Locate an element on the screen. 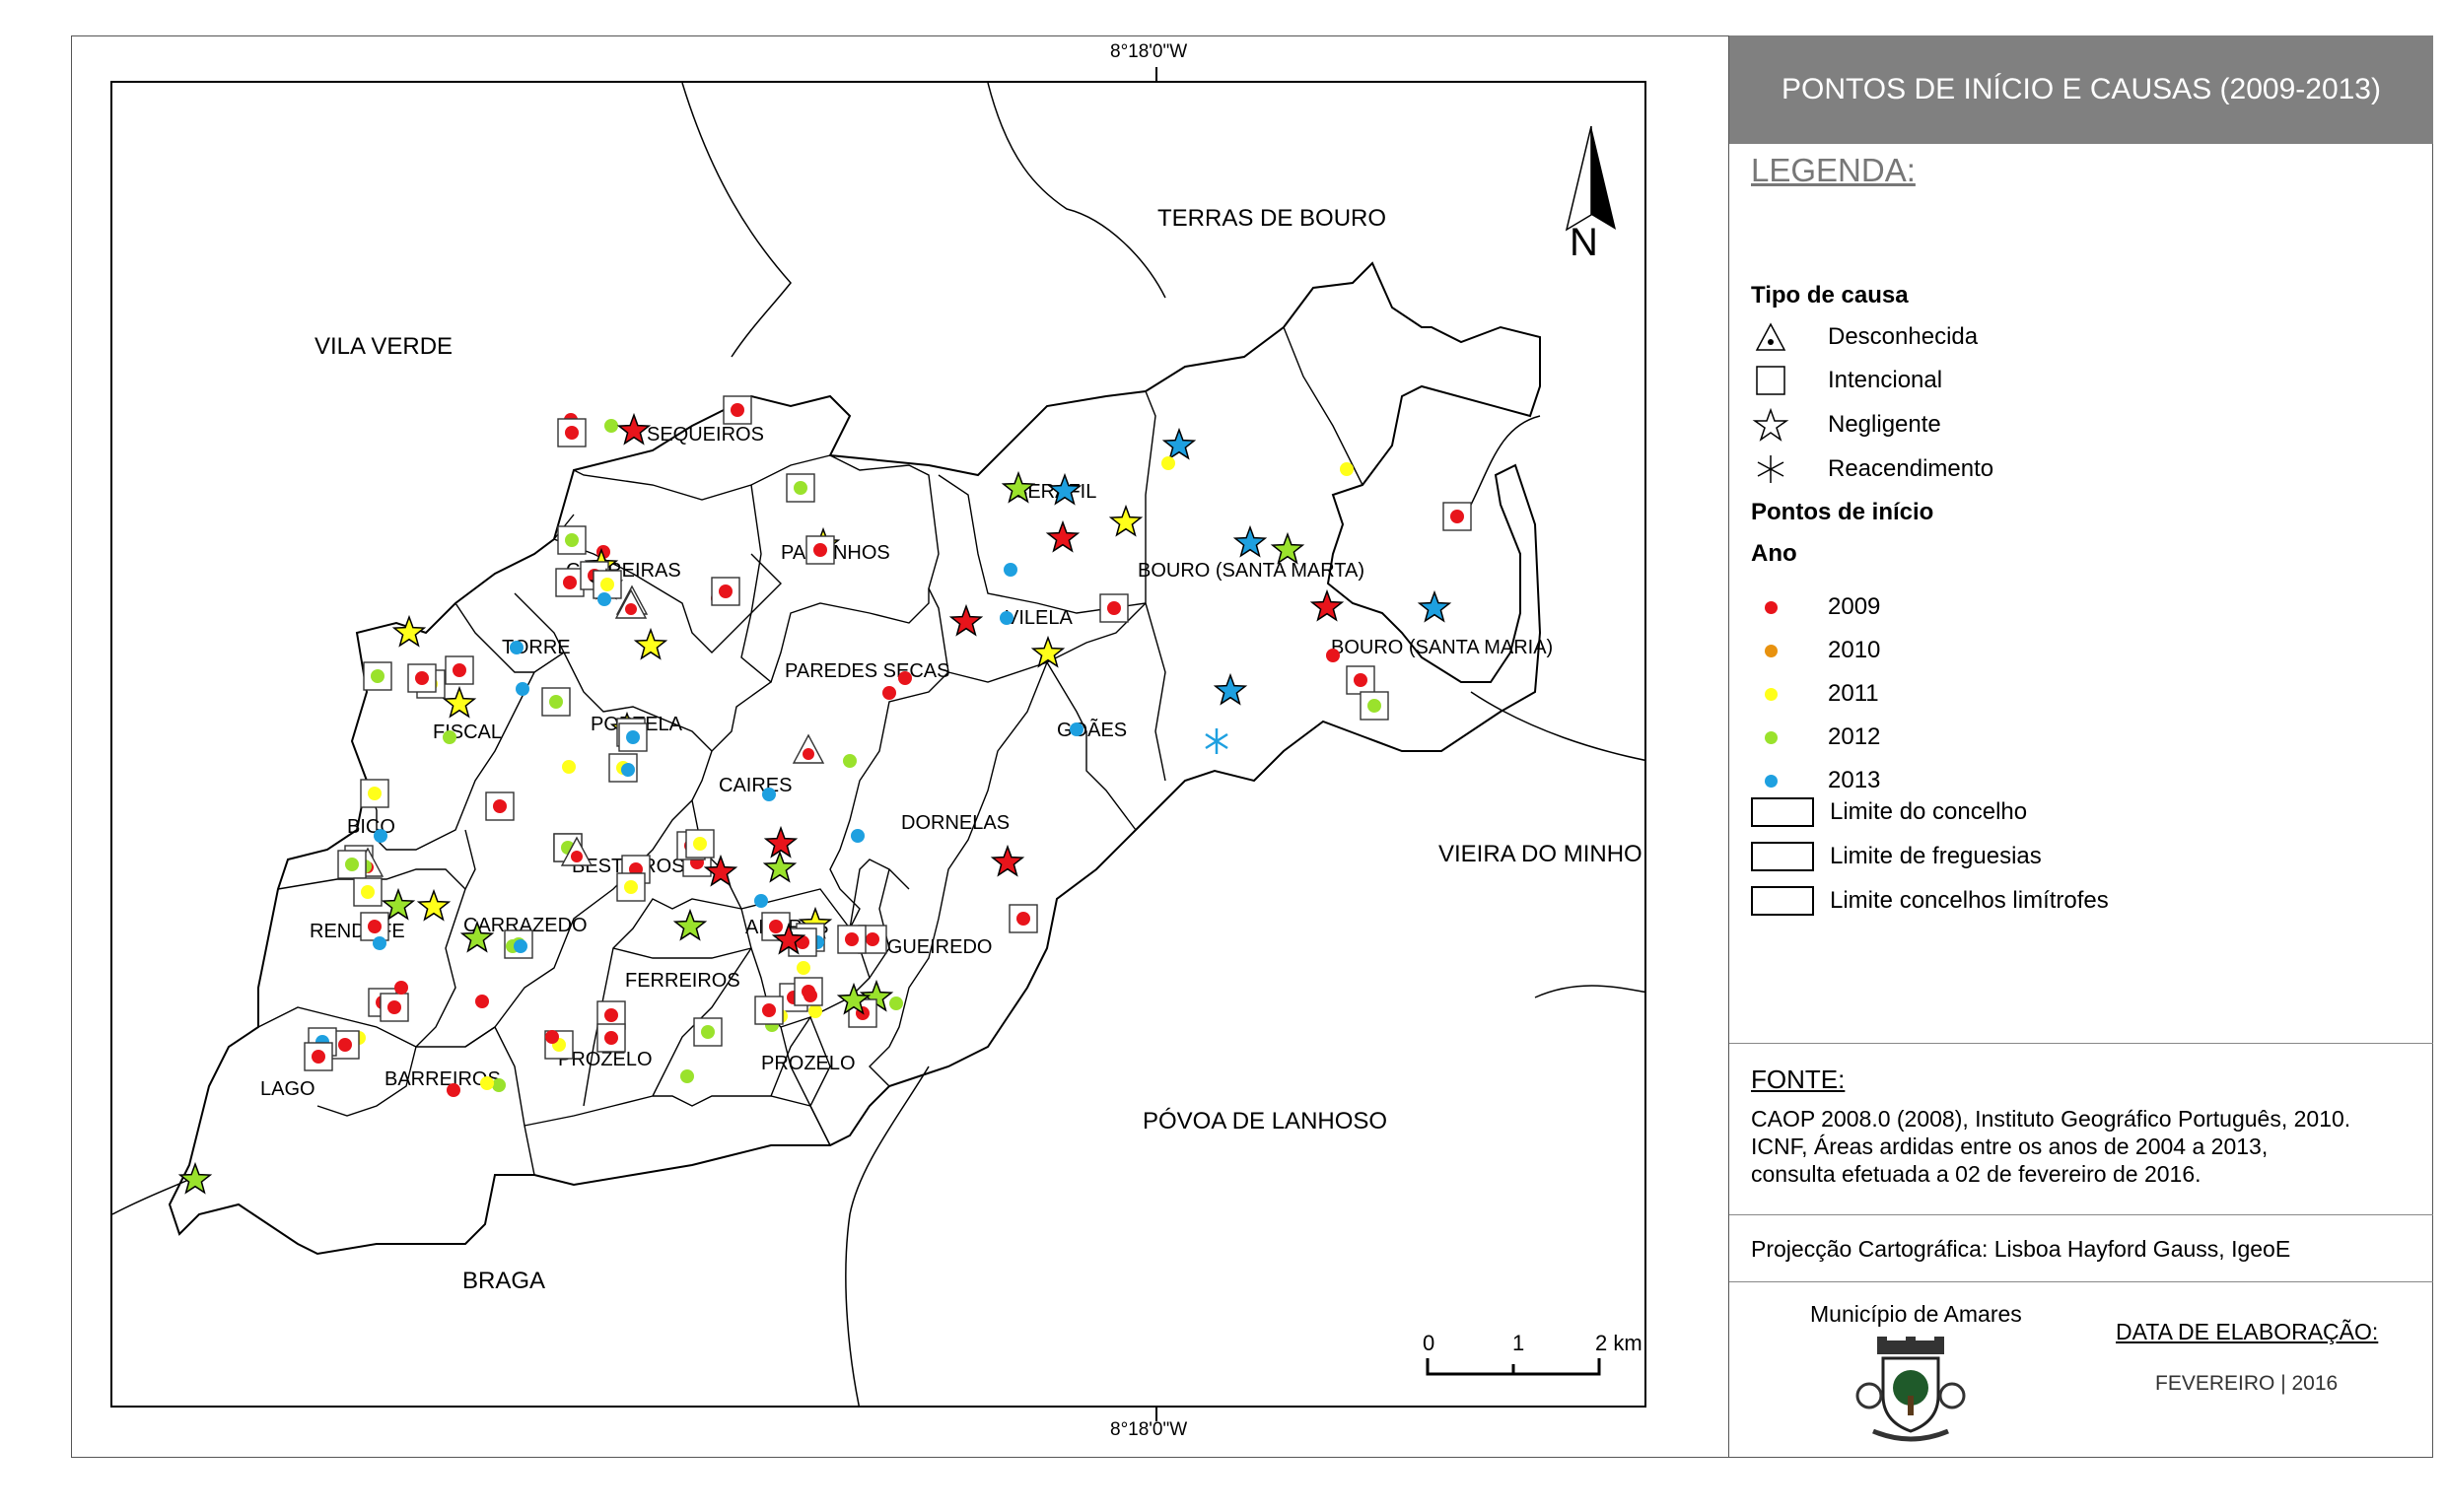 This screenshot has width=2446, height=1512. fire-point-asterisk is located at coordinates (1217, 741).